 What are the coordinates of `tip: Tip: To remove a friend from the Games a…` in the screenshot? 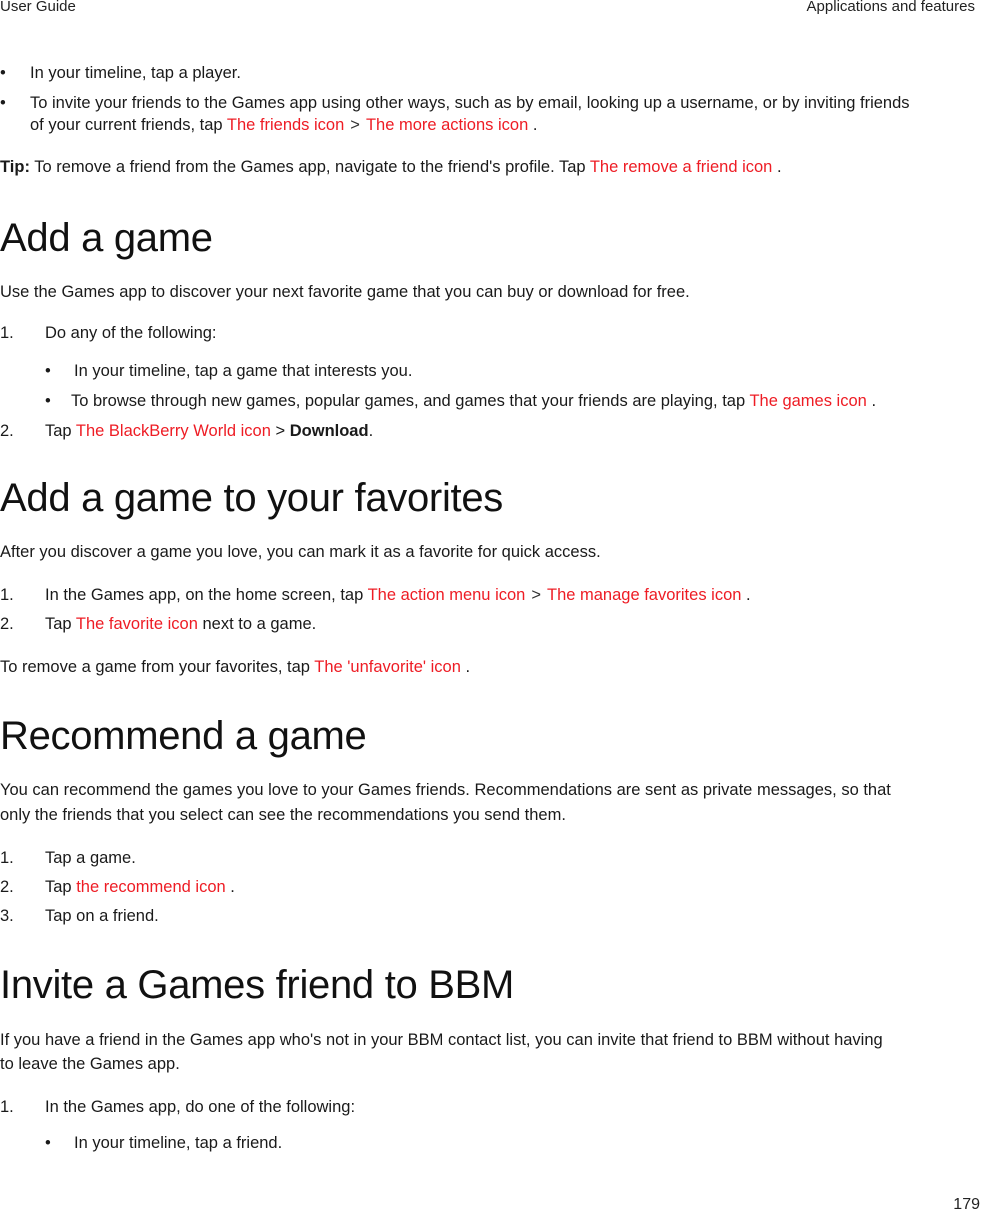 It's located at (391, 167).